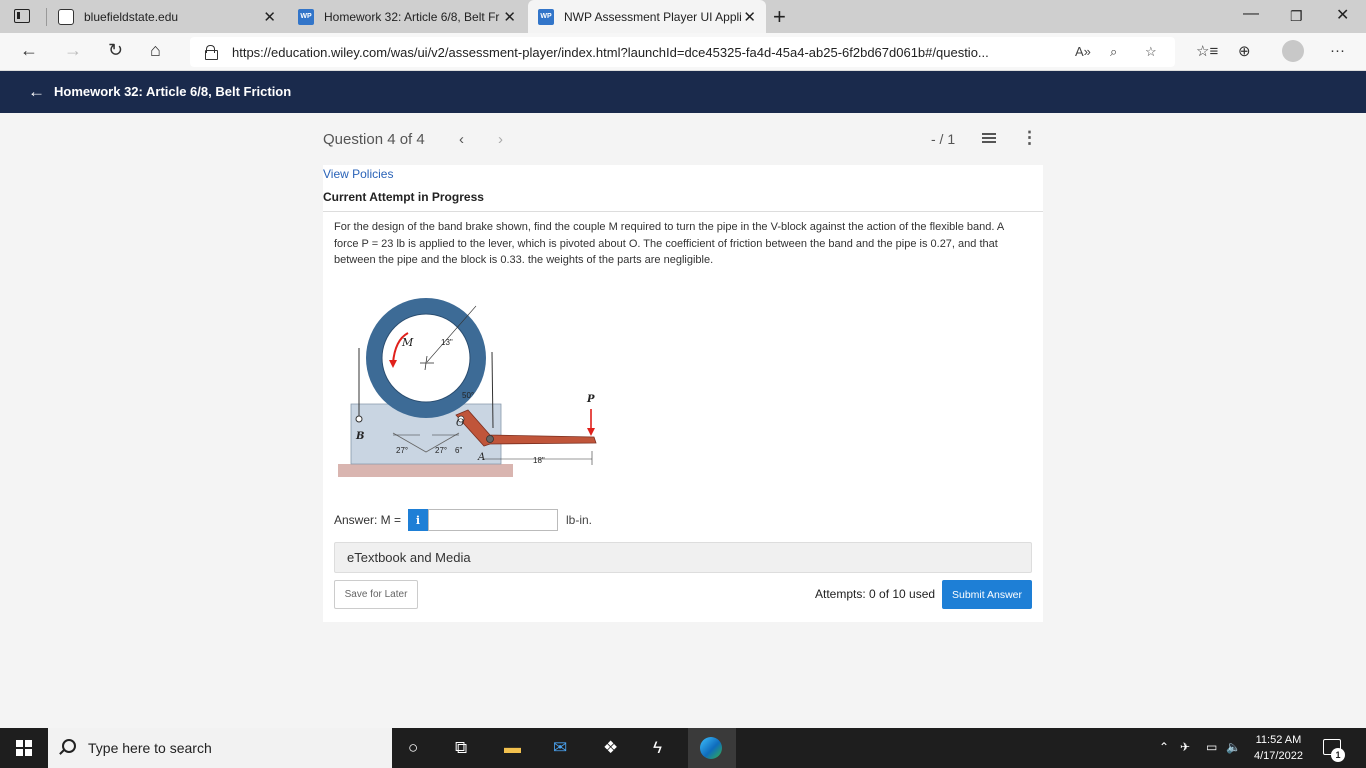 This screenshot has width=1366, height=768. I want to click on label-a: A, so click(481, 457).